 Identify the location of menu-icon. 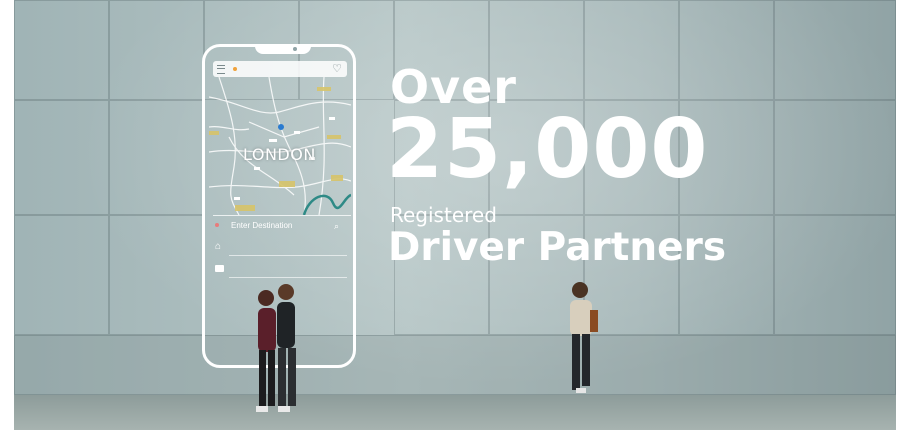
(221, 69).